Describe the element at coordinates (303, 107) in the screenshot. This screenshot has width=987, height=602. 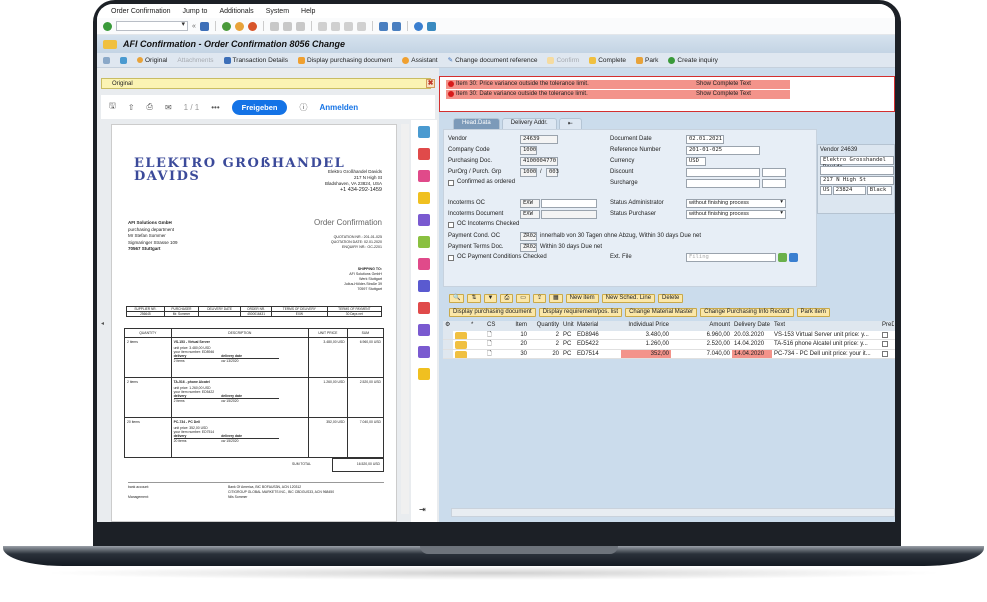
I see `help-circle-icon: ⓘ` at that location.